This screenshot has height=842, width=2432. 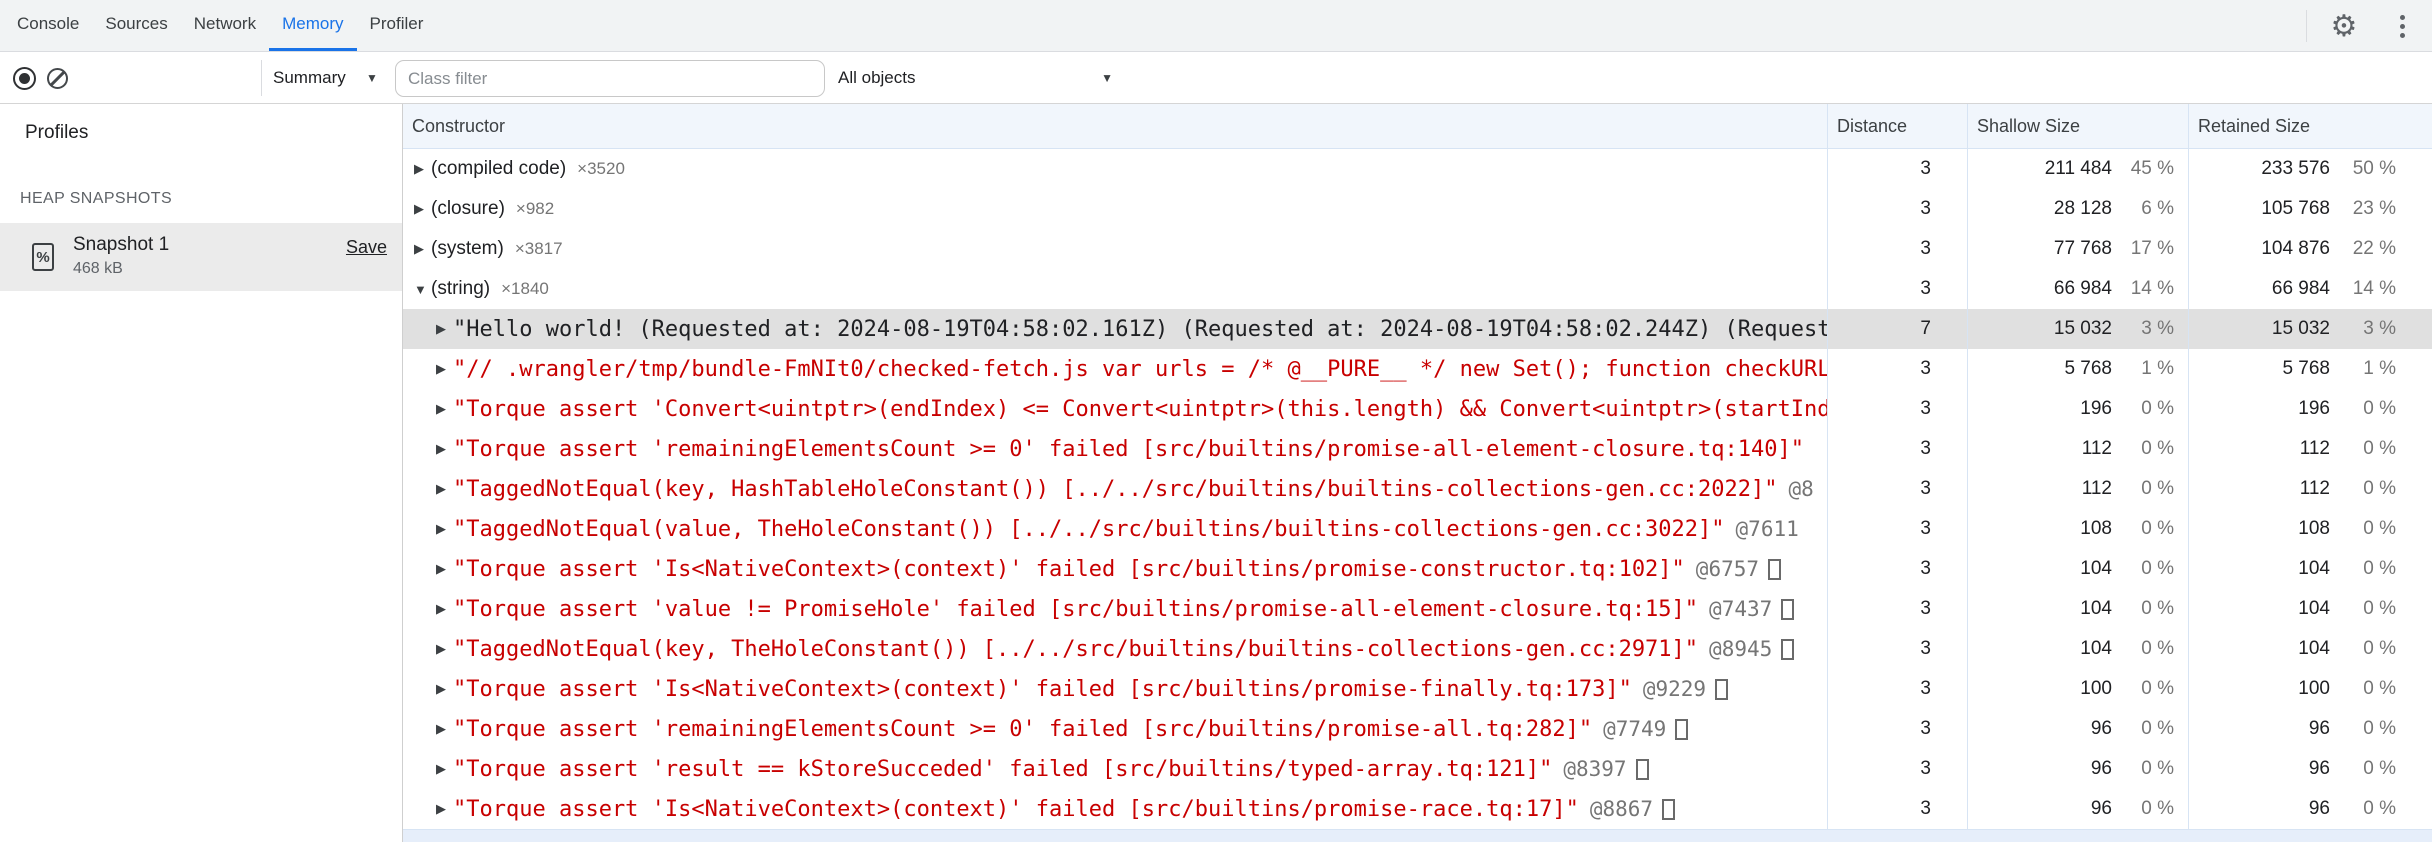 What do you see at coordinates (57, 132) in the screenshot?
I see `sidebar-title: Profiles` at bounding box center [57, 132].